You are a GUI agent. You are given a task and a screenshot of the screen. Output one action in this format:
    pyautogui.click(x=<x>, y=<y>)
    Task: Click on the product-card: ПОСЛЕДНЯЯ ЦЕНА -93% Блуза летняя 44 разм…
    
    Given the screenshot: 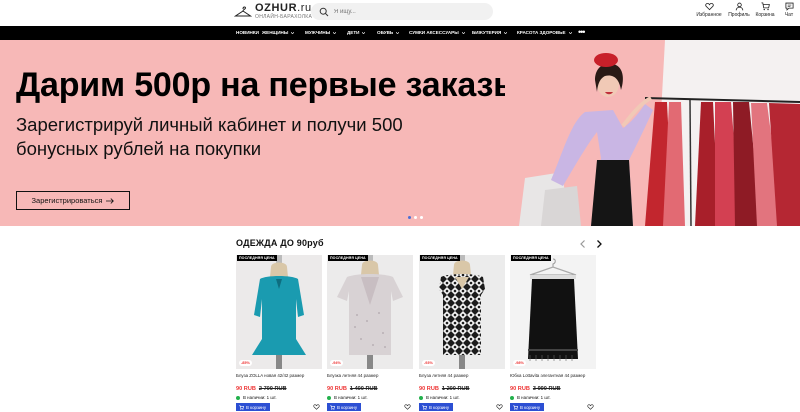 What is the action you would take?
    pyautogui.click(x=462, y=333)
    